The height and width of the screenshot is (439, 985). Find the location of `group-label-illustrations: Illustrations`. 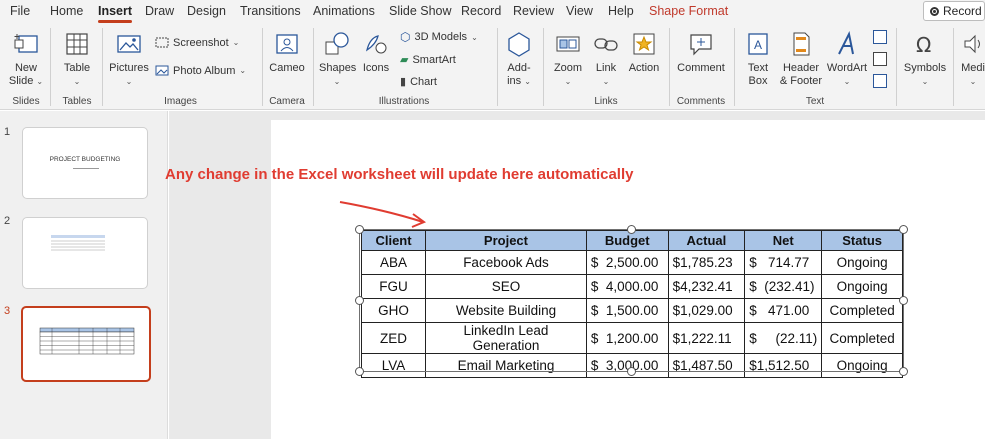

group-label-illustrations: Illustrations is located at coordinates (404, 101).